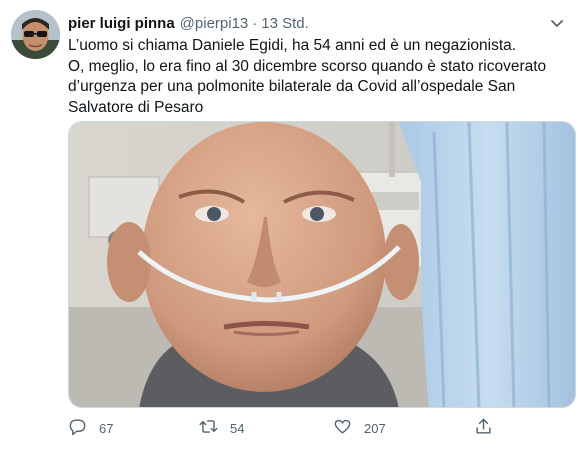  What do you see at coordinates (106, 428) in the screenshot?
I see `reply-count: 67` at bounding box center [106, 428].